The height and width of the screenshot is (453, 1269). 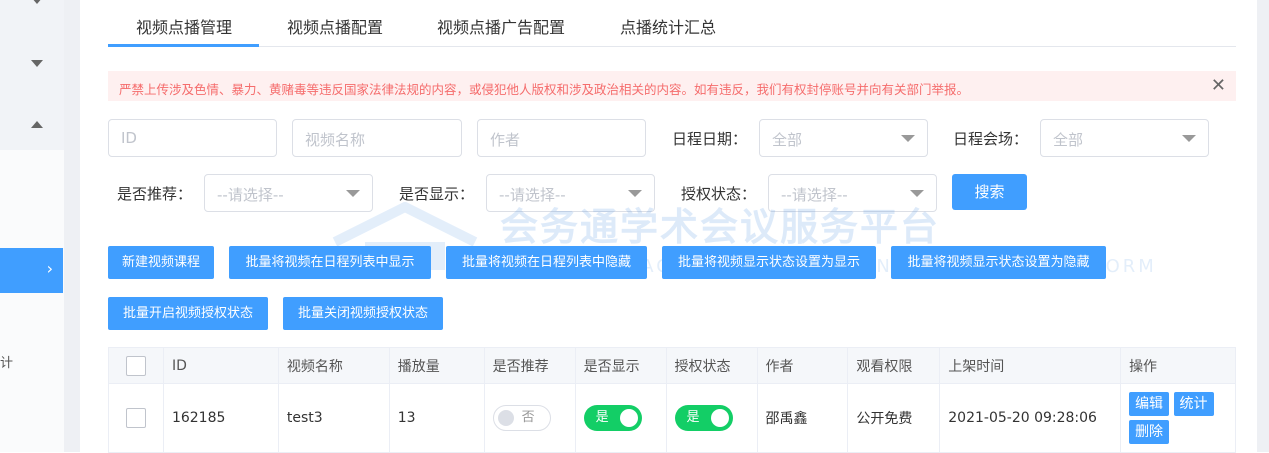 What do you see at coordinates (1178, 418) in the screenshot?
I see `cell-ops: 编辑 统计 删除` at bounding box center [1178, 418].